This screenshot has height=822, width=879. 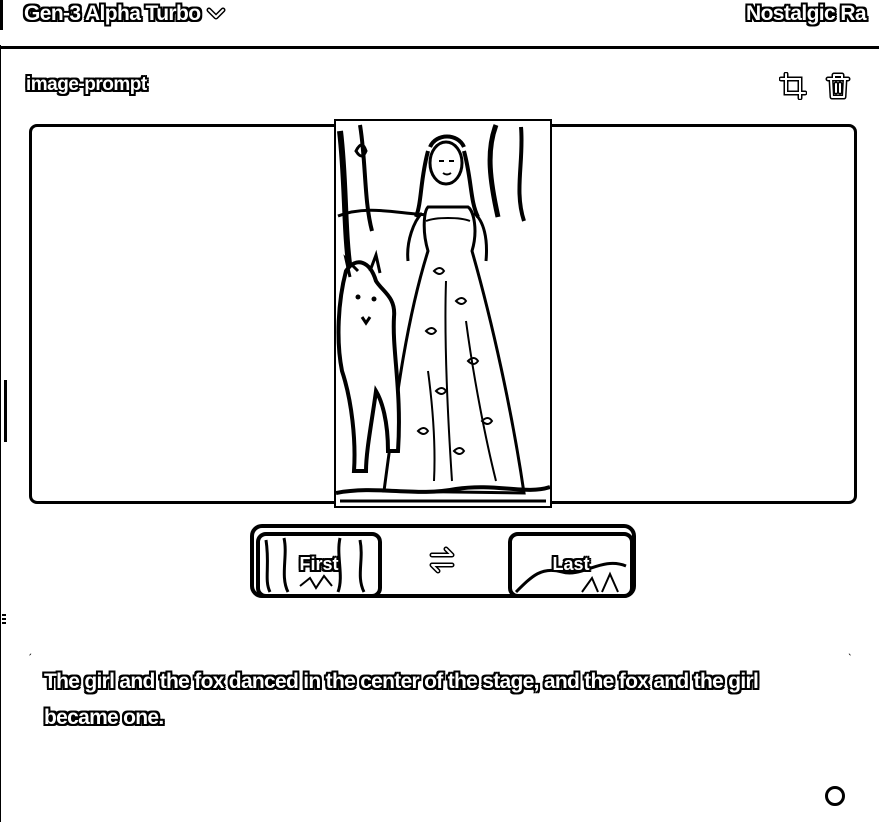 I want to click on delete-button, so click(x=838, y=86).